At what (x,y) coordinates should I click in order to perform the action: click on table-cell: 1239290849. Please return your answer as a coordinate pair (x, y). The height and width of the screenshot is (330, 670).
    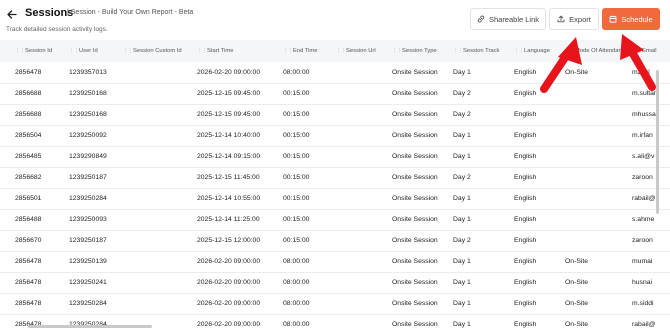
    Looking at the image, I should click on (88, 156).